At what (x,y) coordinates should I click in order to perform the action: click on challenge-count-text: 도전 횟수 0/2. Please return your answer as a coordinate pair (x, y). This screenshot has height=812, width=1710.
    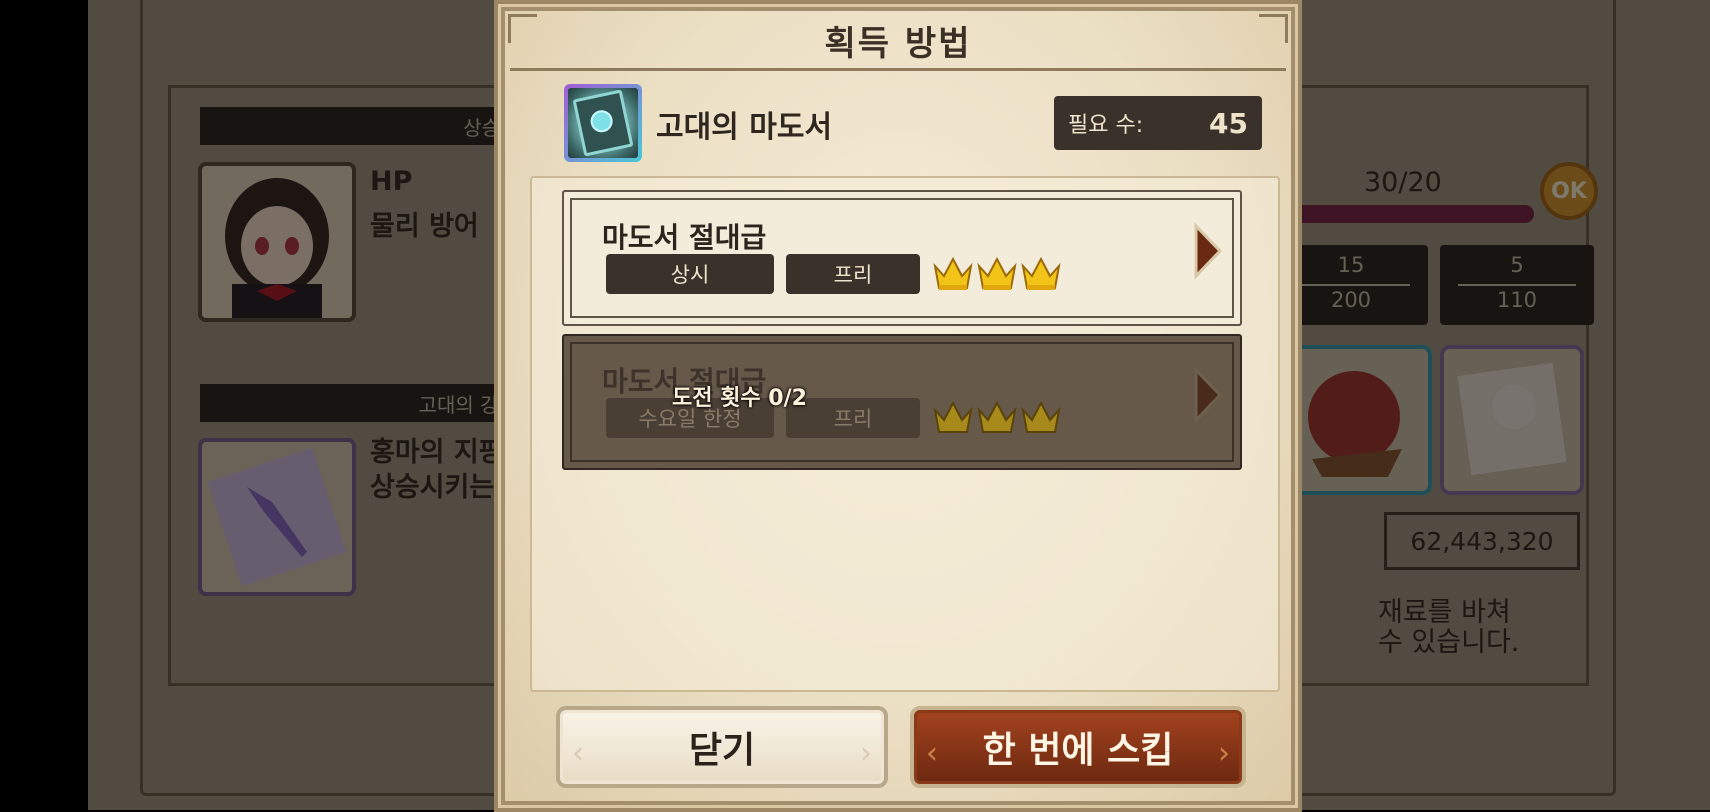
    Looking at the image, I should click on (739, 398).